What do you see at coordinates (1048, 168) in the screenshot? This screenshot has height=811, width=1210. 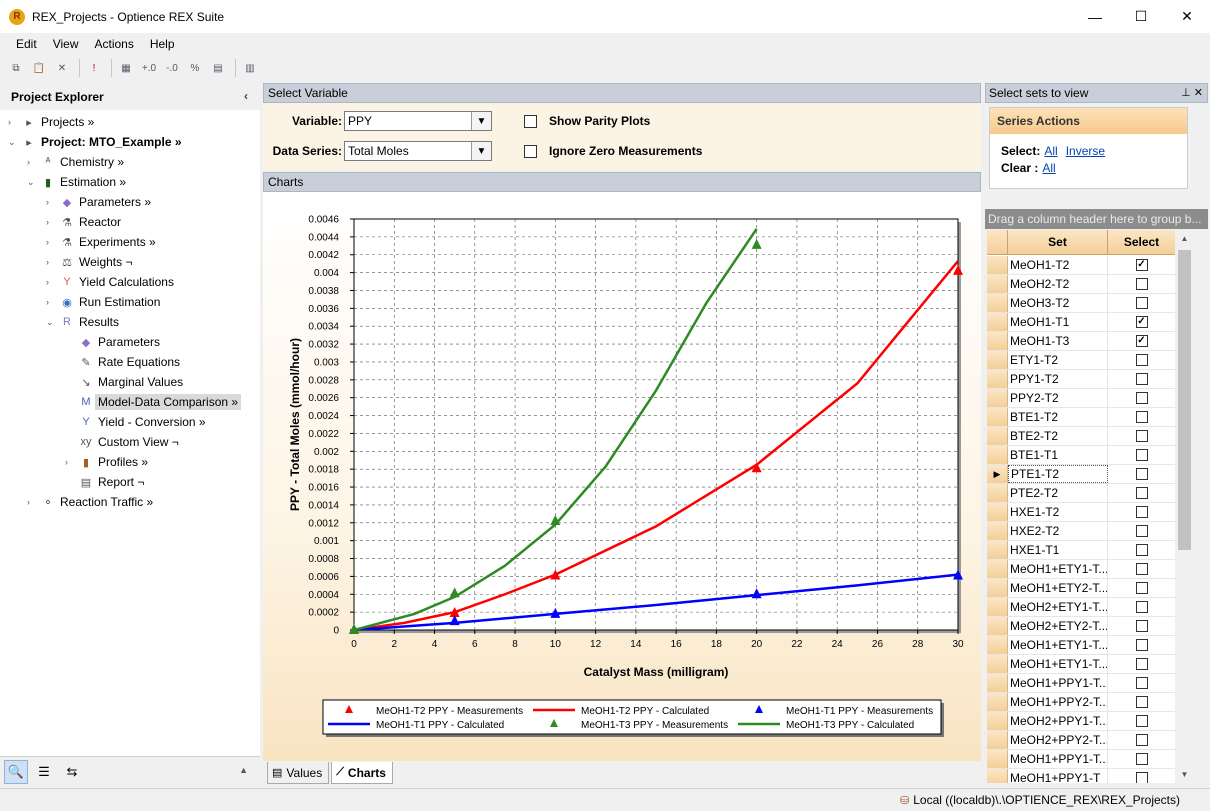 I see `clear-all-link: All` at bounding box center [1048, 168].